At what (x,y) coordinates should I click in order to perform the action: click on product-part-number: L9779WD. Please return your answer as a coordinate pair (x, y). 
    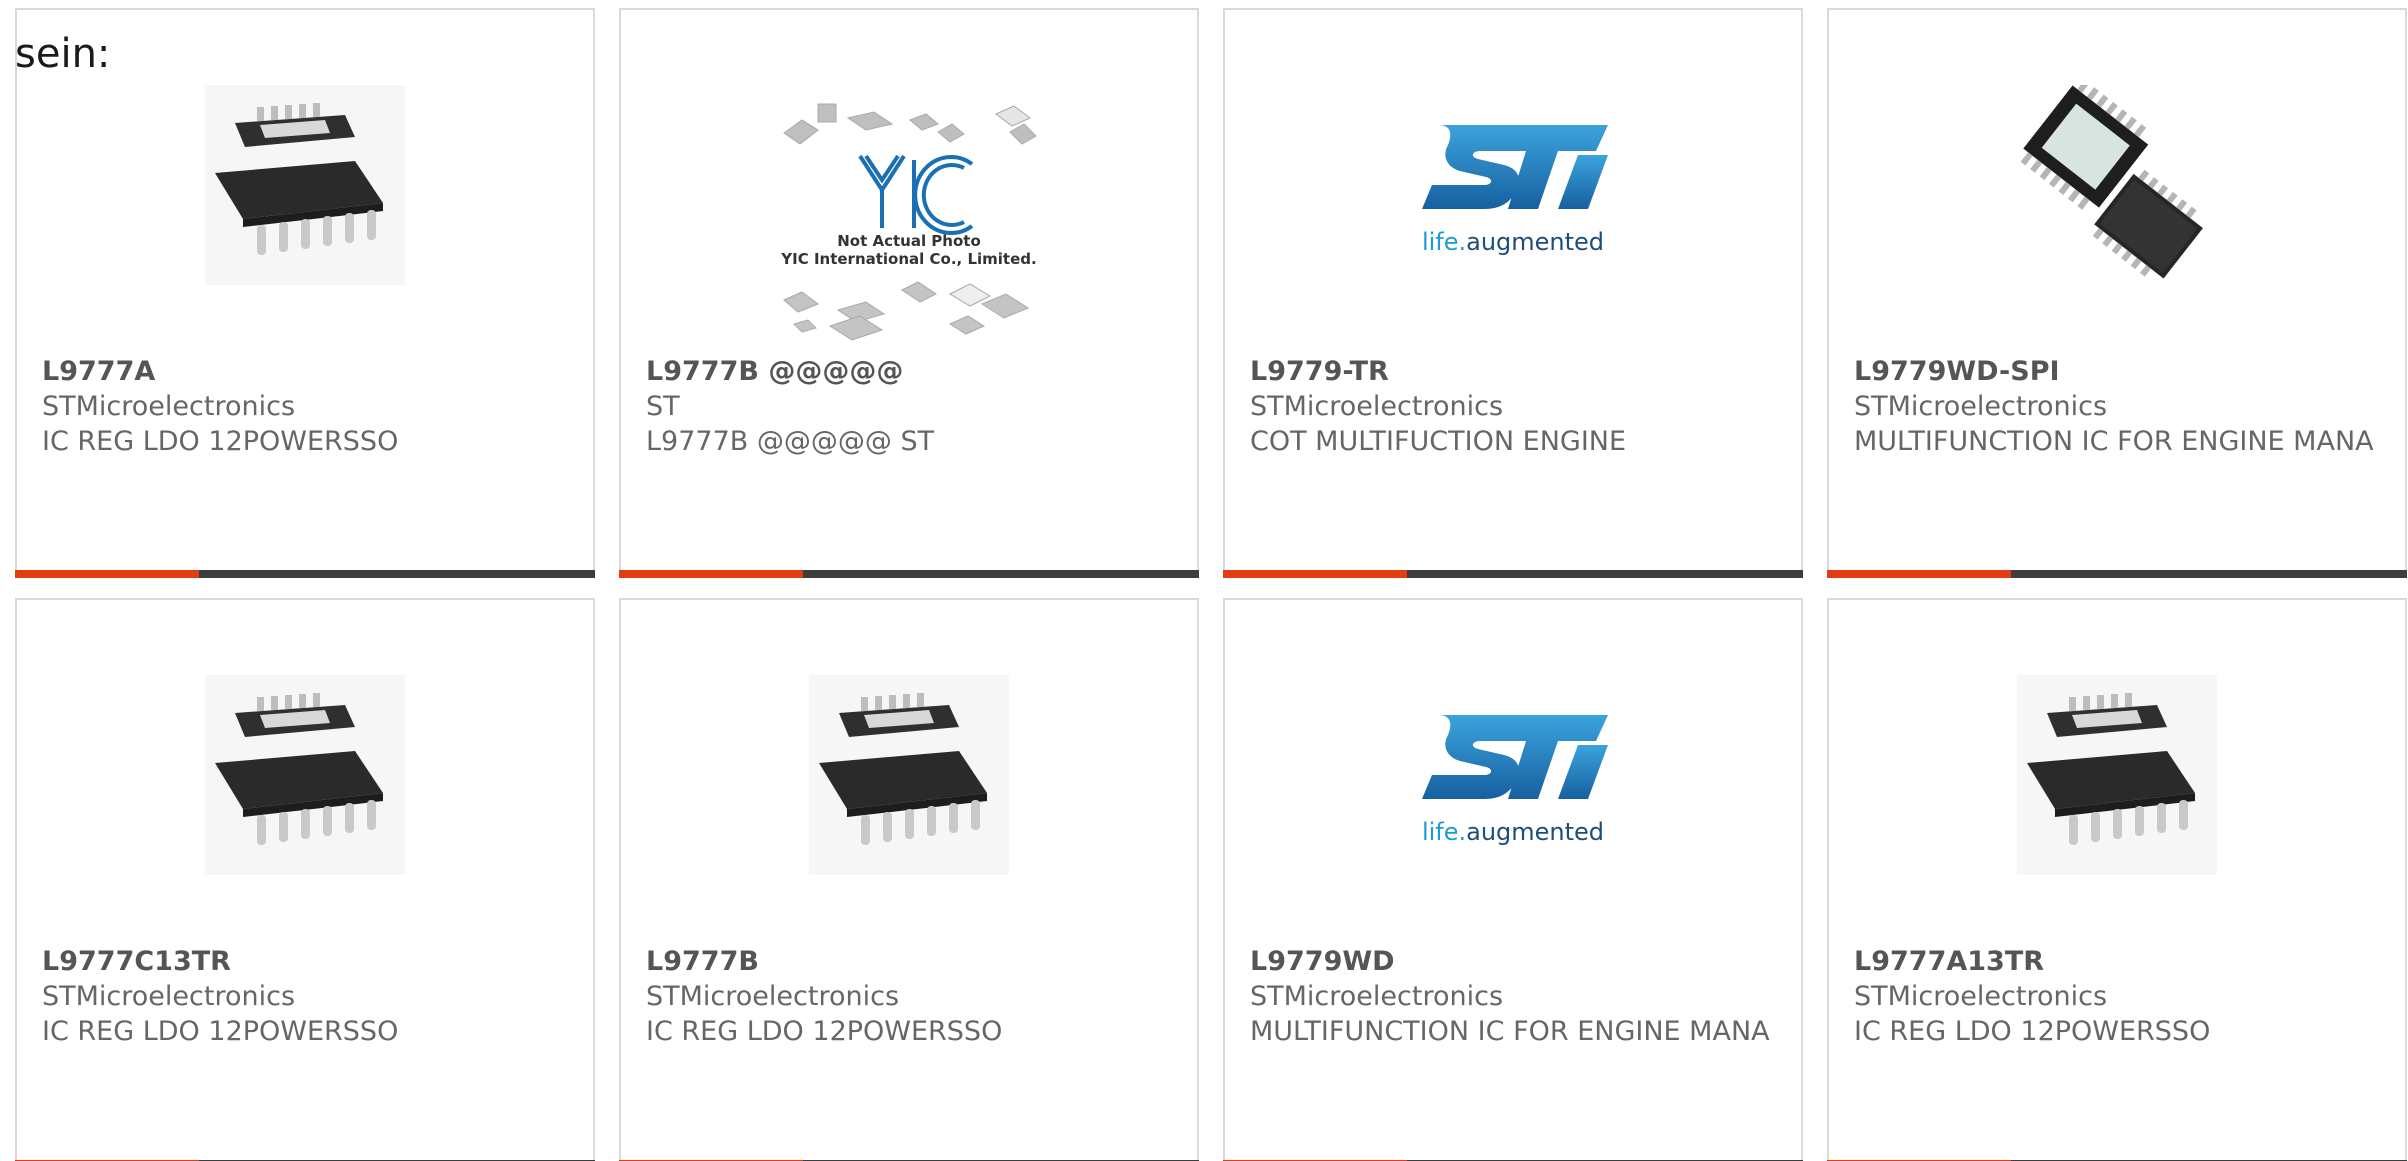
    Looking at the image, I should click on (1513, 961).